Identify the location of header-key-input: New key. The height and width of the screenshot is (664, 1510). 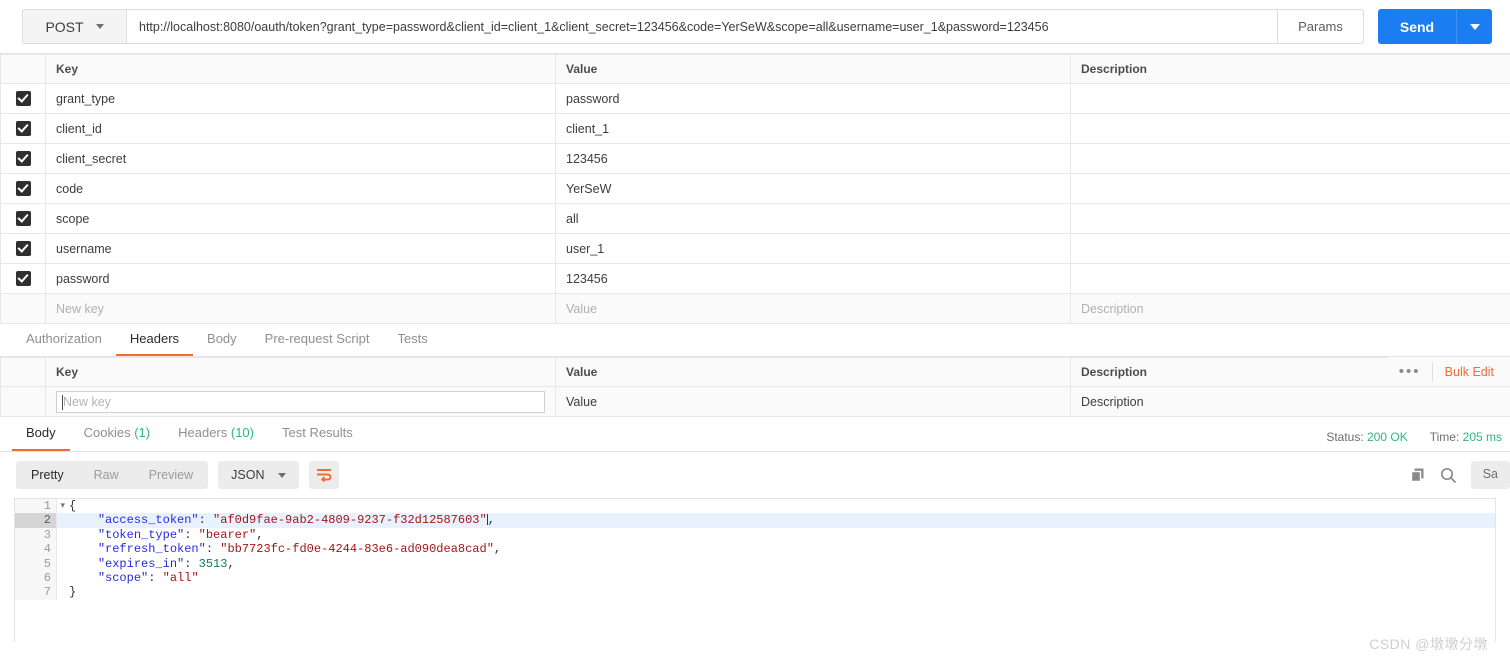
(300, 401).